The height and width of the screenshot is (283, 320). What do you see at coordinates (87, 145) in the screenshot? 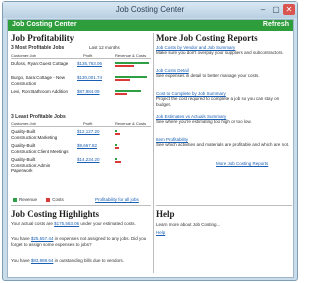
I see `job-profit-link: $9,667.82` at bounding box center [87, 145].